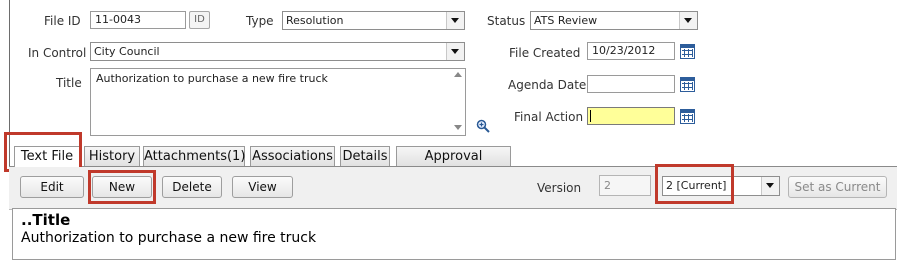 The width and height of the screenshot is (897, 260). What do you see at coordinates (549, 117) in the screenshot?
I see `final-action-label: Final Action` at bounding box center [549, 117].